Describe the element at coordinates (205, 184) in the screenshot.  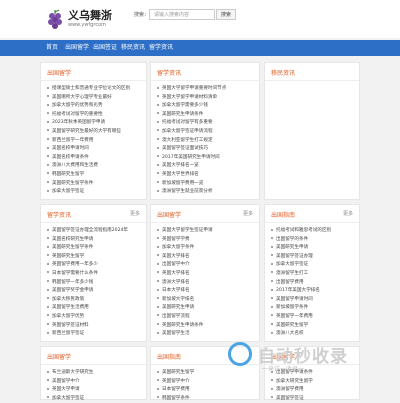
I see `list-item: 新加坡留学费用一览` at that location.